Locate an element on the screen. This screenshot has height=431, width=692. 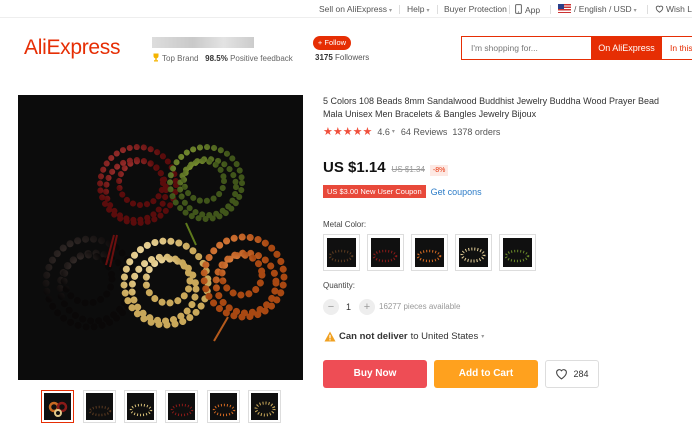
language-currency-selector: / English / USD ▾ is located at coordinates (597, 9).